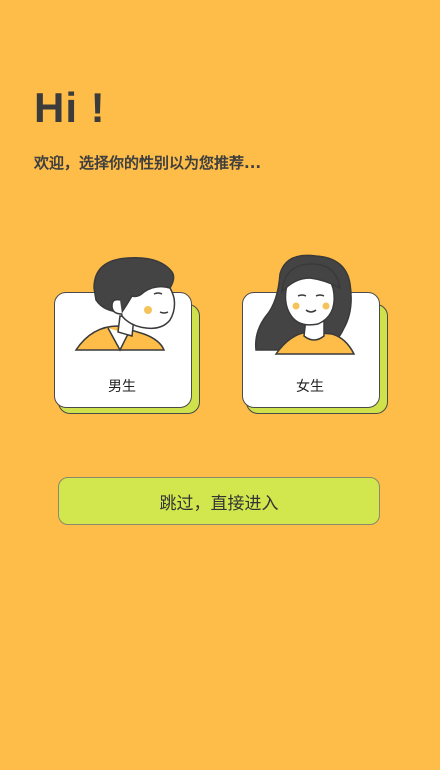  I want to click on skip-button: 跳过，直接进入, so click(219, 501).